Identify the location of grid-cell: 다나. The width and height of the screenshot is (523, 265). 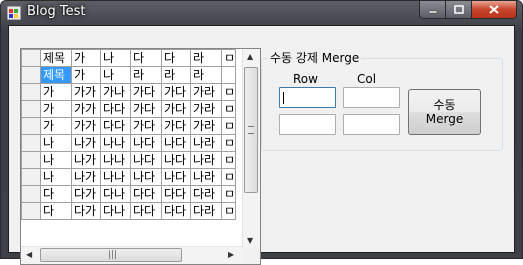
(115, 194).